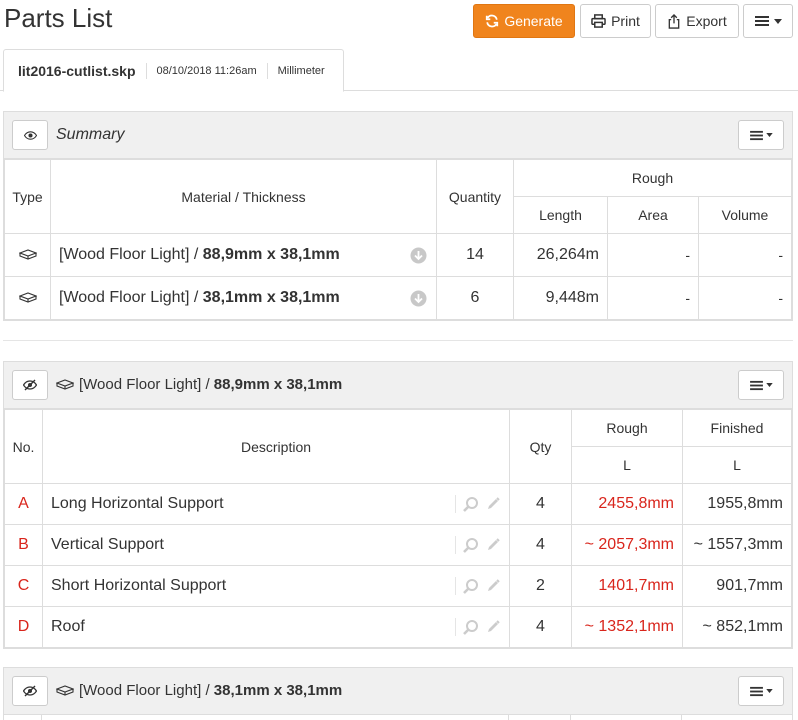 The image size is (798, 720). I want to click on part-description-cell: Roof, so click(276, 627).